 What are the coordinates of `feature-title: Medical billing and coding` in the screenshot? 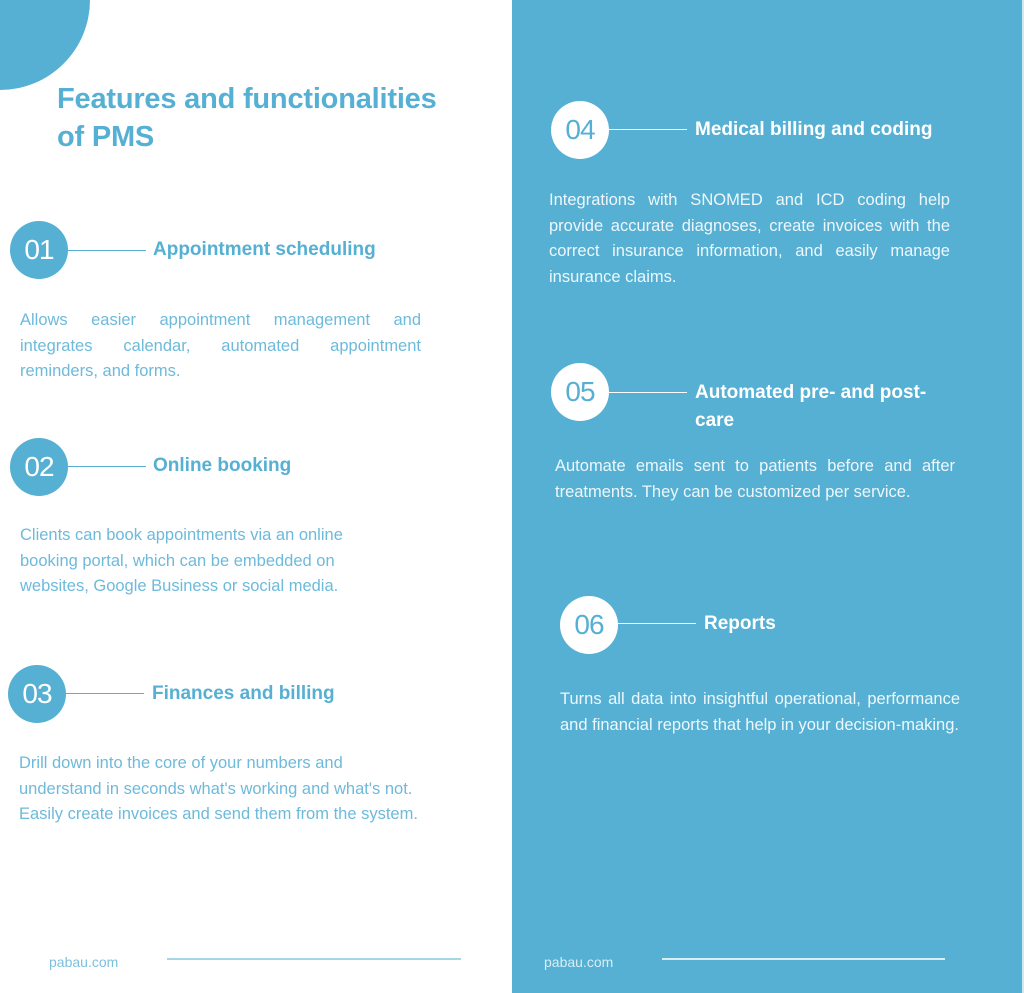 It's located at (814, 129).